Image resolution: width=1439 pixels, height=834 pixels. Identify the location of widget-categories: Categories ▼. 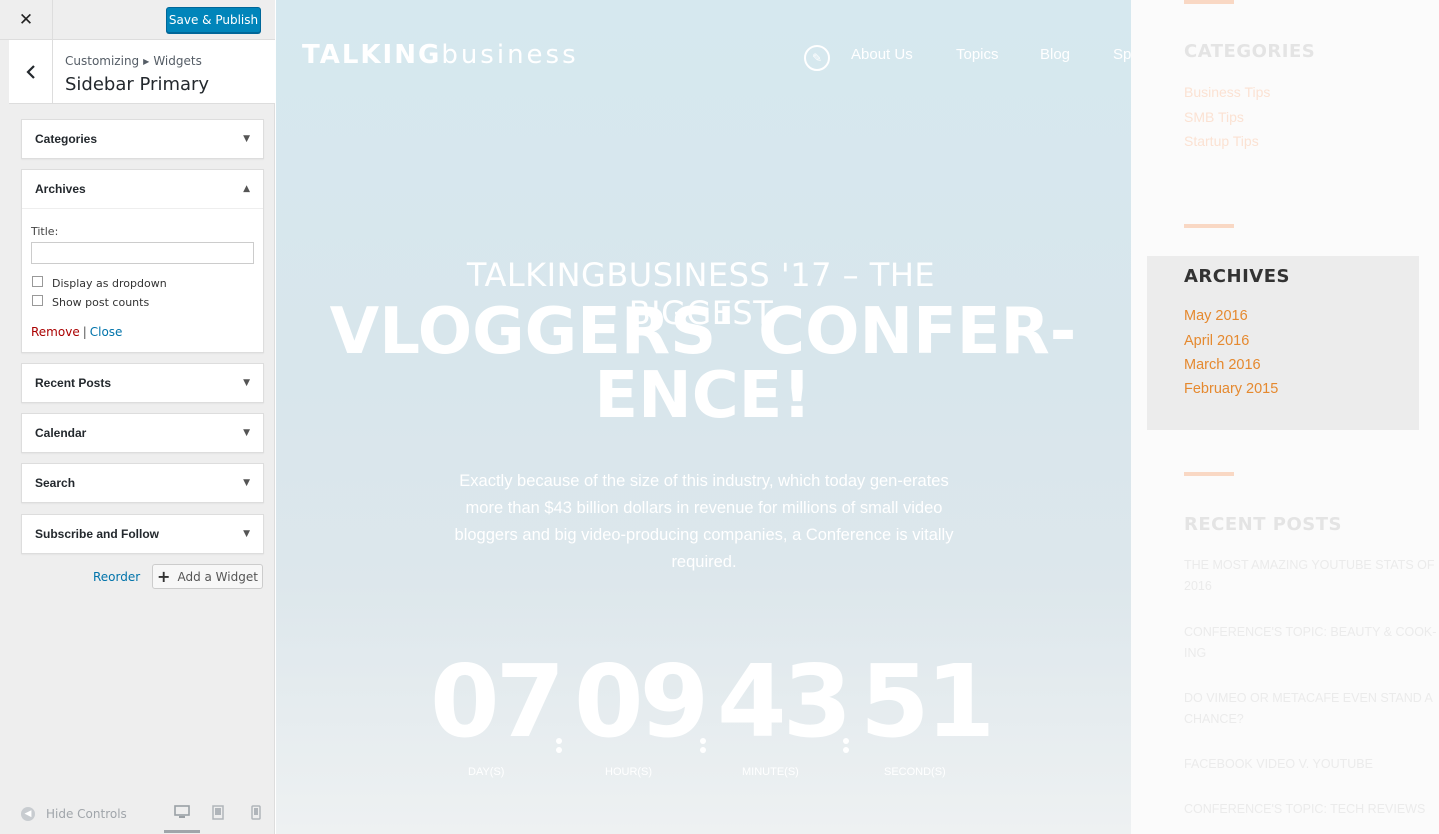
(142, 139).